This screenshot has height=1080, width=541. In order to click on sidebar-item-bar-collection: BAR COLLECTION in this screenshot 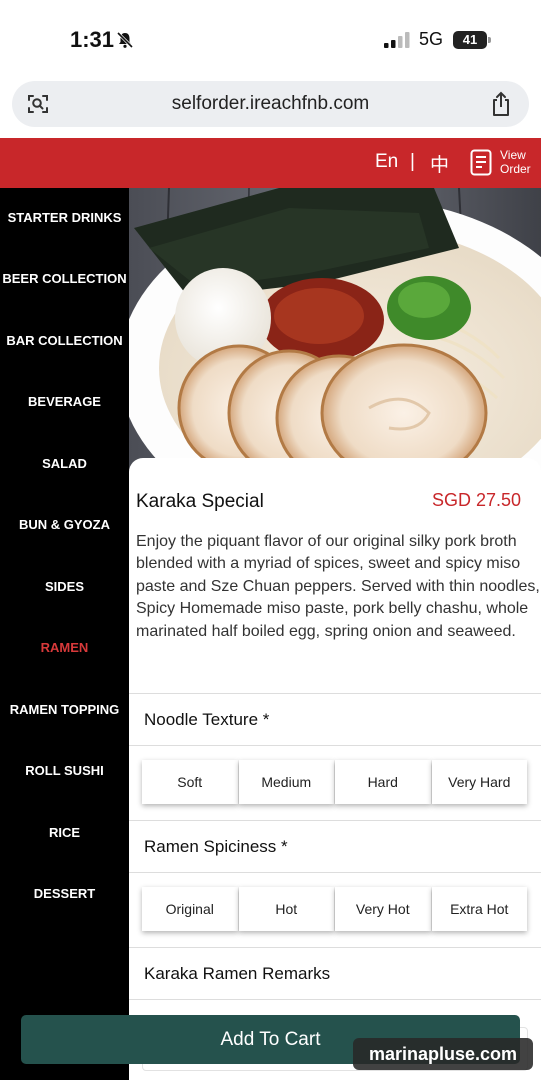, I will do `click(64, 341)`.